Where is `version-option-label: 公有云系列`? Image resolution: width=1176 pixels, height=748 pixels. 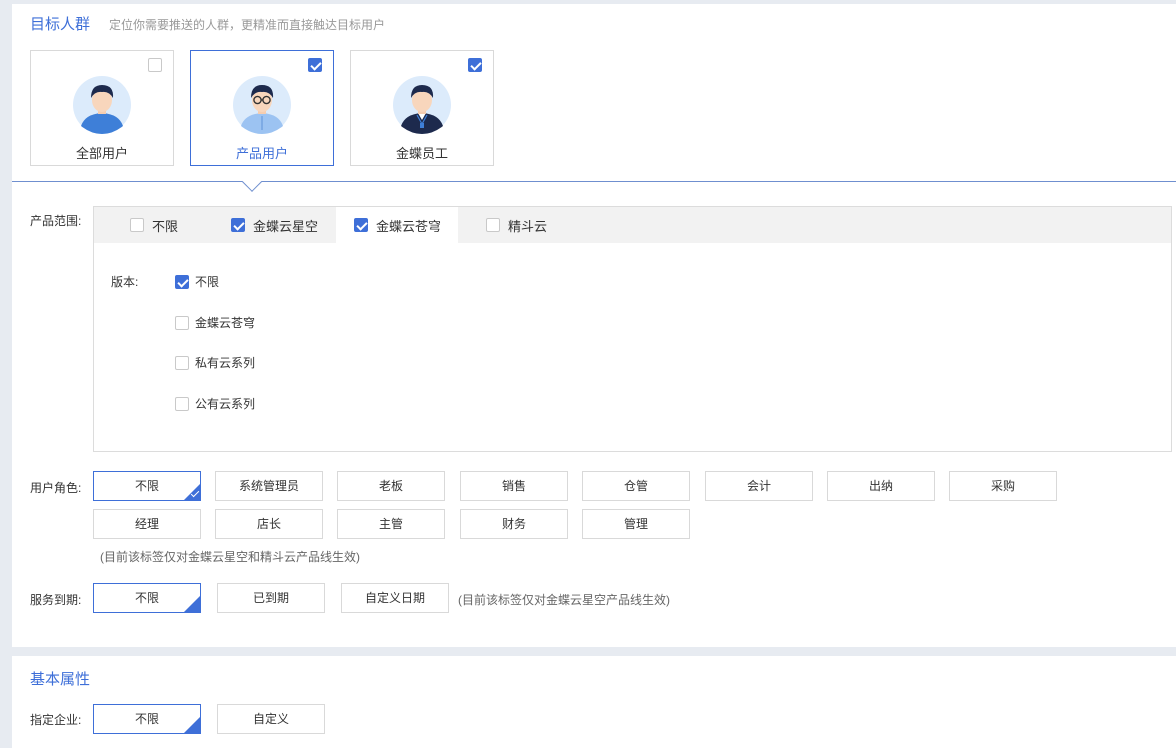
version-option-label: 公有云系列 is located at coordinates (225, 404).